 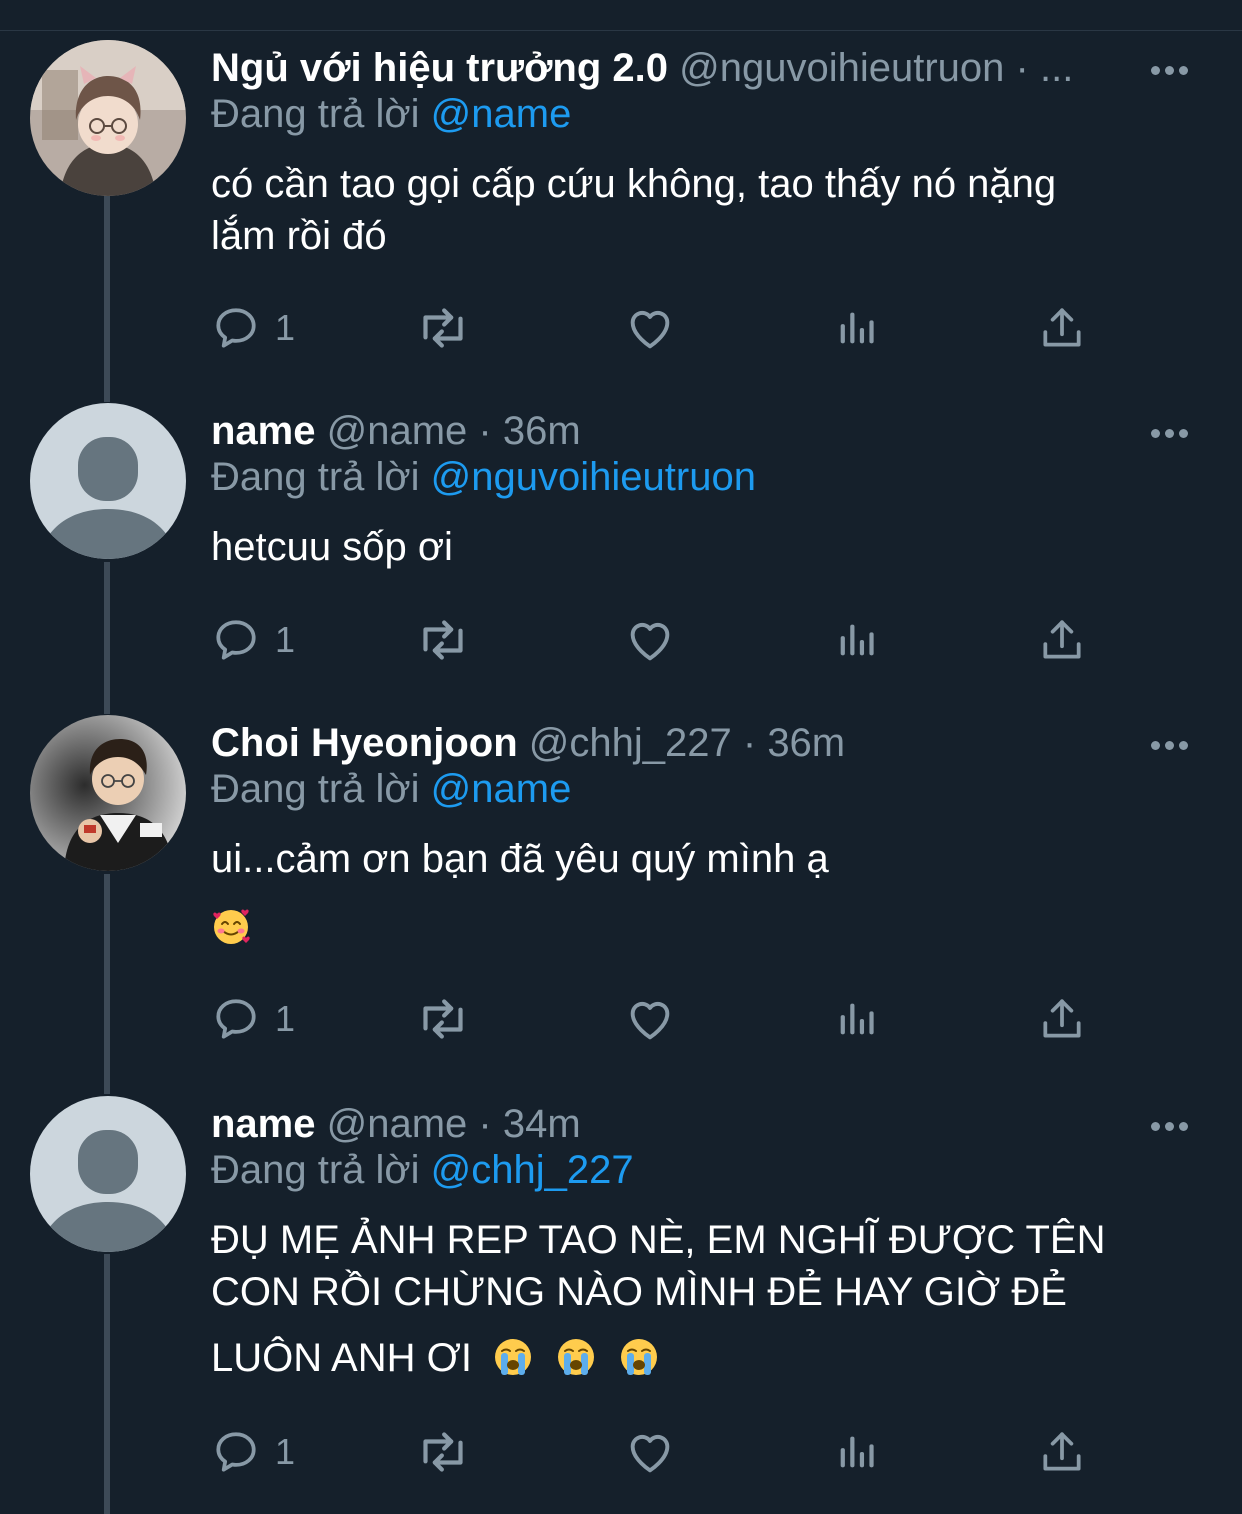 What do you see at coordinates (691, 1358) in the screenshot?
I see `tweet-text-line: LUÔN ANH ƠI` at bounding box center [691, 1358].